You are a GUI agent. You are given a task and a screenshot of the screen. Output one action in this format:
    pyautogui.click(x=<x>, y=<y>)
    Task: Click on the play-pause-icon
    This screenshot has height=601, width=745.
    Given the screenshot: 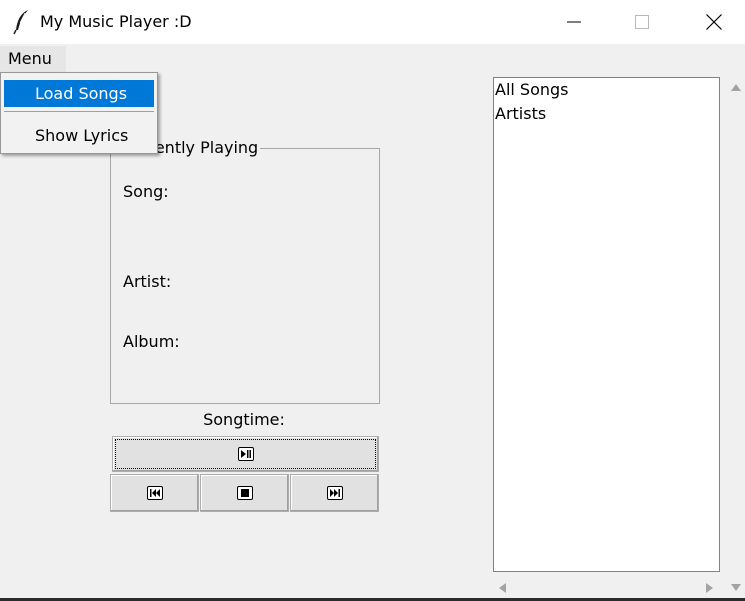 What is the action you would take?
    pyautogui.click(x=245, y=454)
    